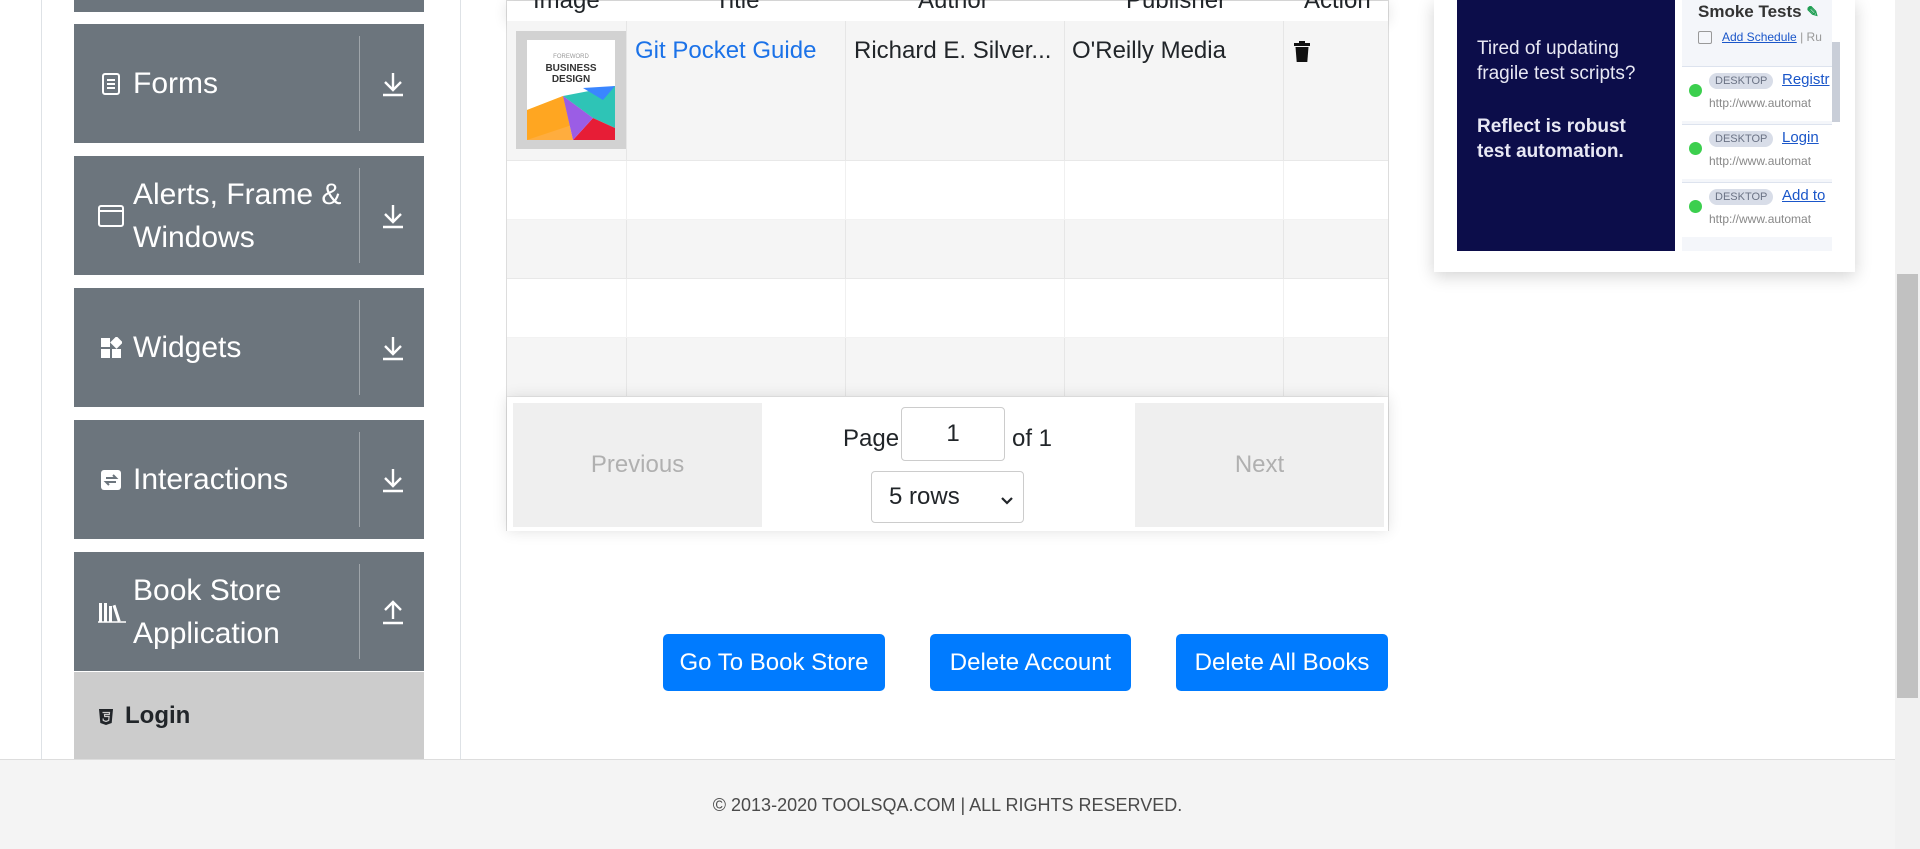 Image resolution: width=1920 pixels, height=849 pixels. I want to click on next-button: Next, so click(1259, 465).